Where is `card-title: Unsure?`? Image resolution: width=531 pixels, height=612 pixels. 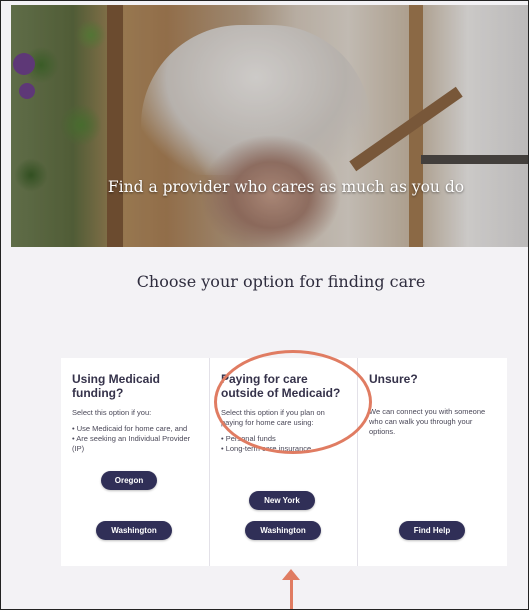
card-title: Unsure? is located at coordinates (393, 379).